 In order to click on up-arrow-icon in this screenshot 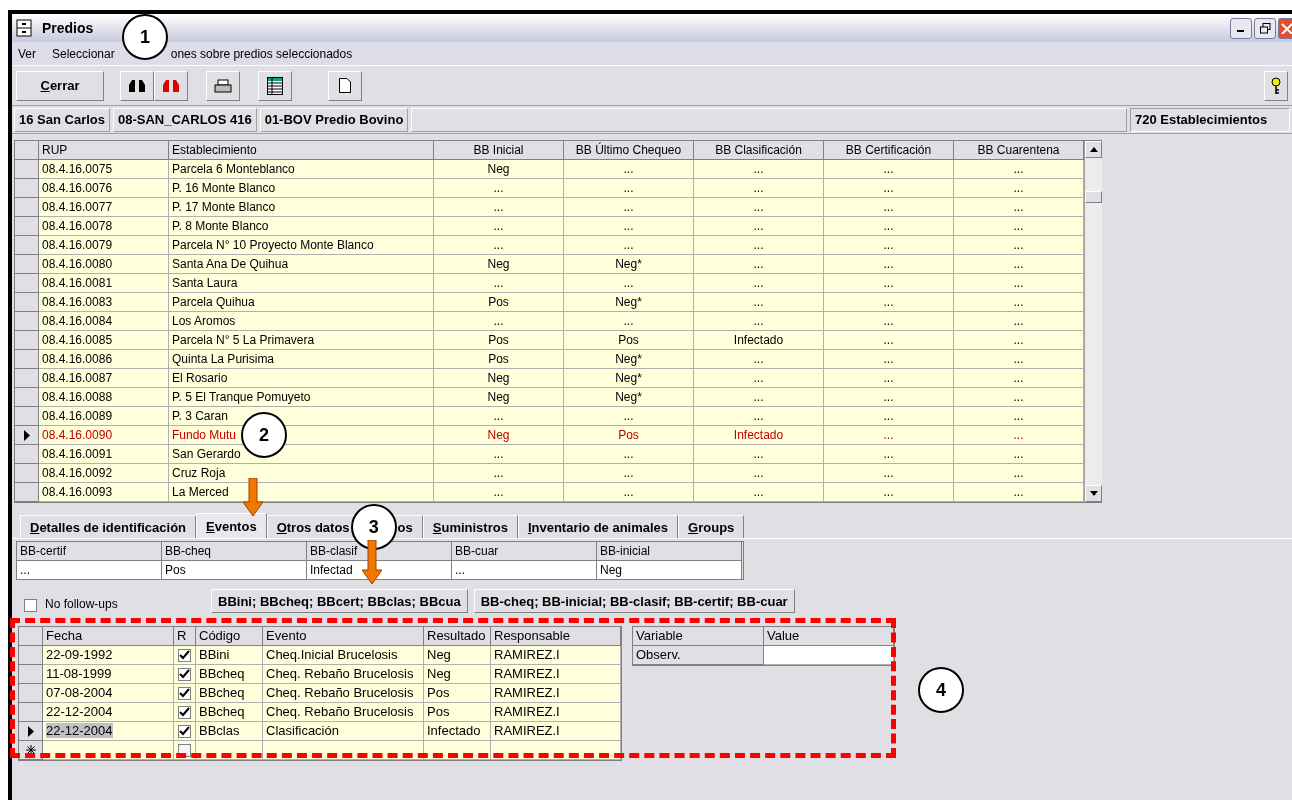, I will do `click(1093, 149)`.